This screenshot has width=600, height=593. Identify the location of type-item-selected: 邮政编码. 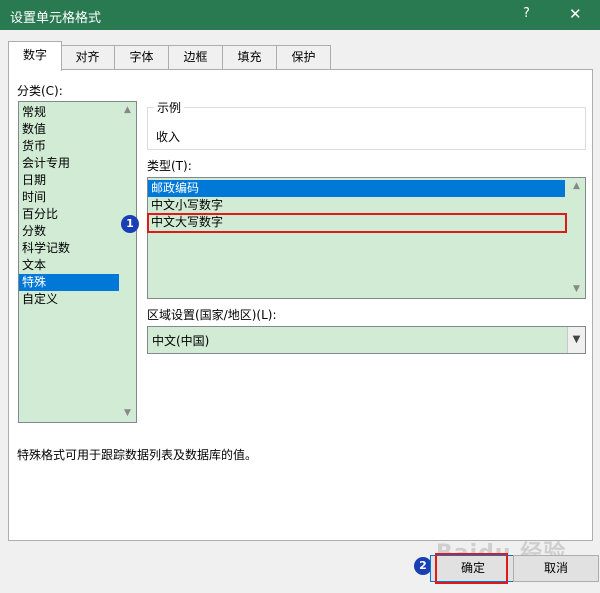
(356, 188).